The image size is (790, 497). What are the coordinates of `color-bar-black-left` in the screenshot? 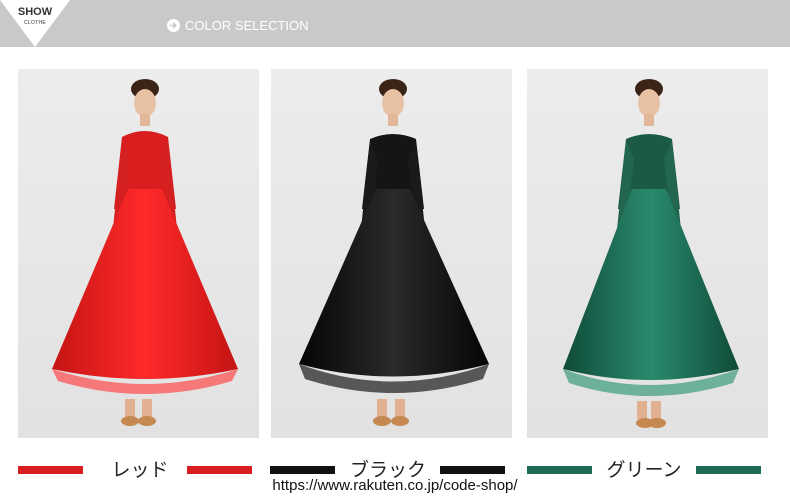 It's located at (302, 470).